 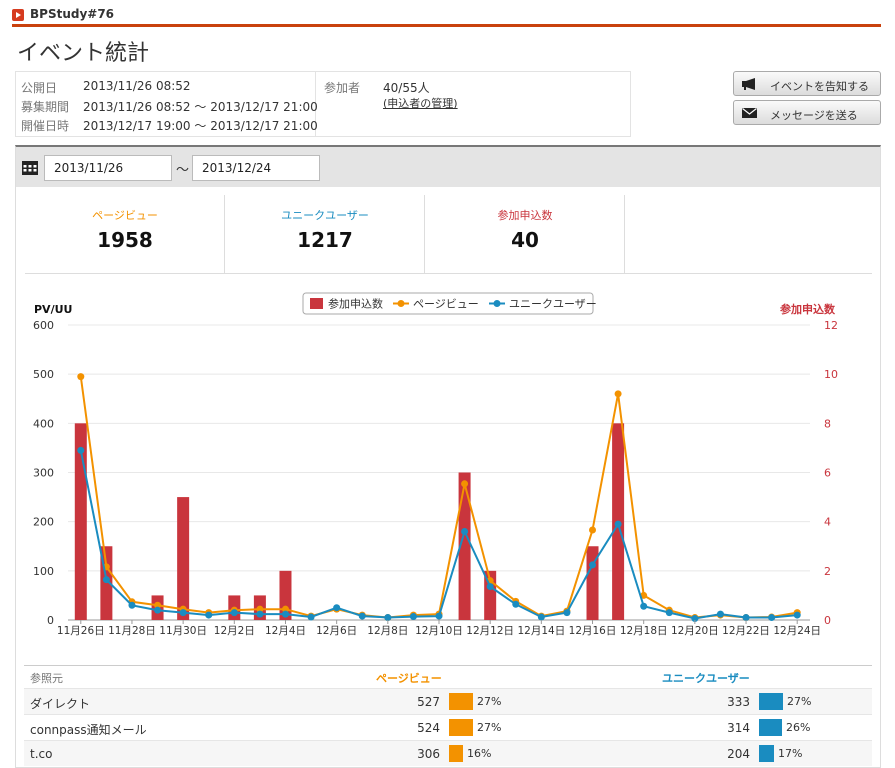 I want to click on published-label: 公開日, so click(x=39, y=88).